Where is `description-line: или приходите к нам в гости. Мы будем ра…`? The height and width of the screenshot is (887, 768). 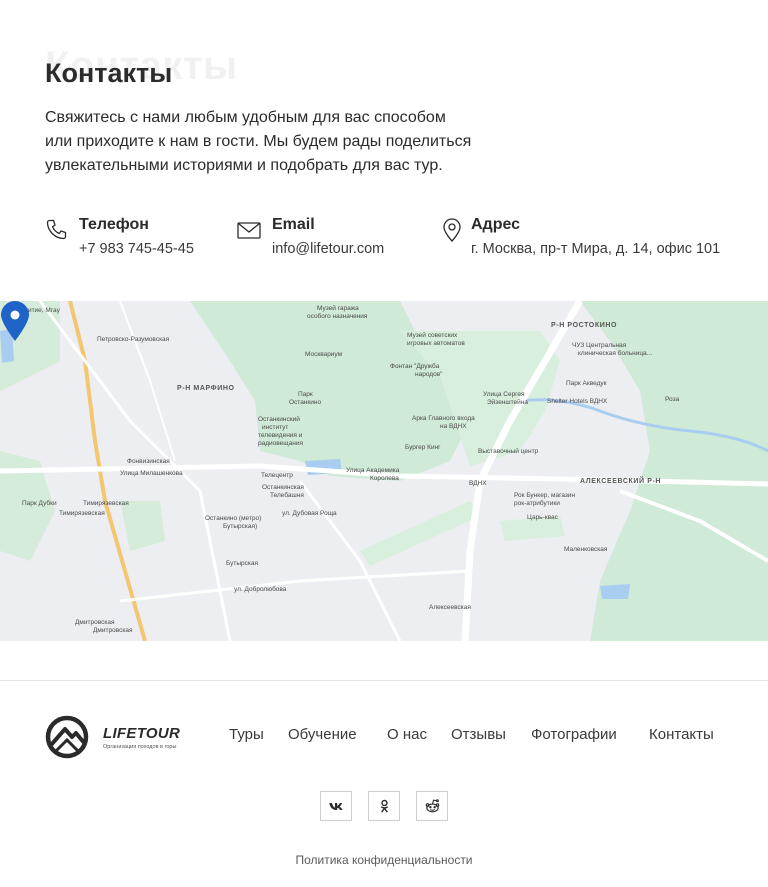 description-line: или приходите к нам в гости. Мы будем ра… is located at coordinates (258, 141).